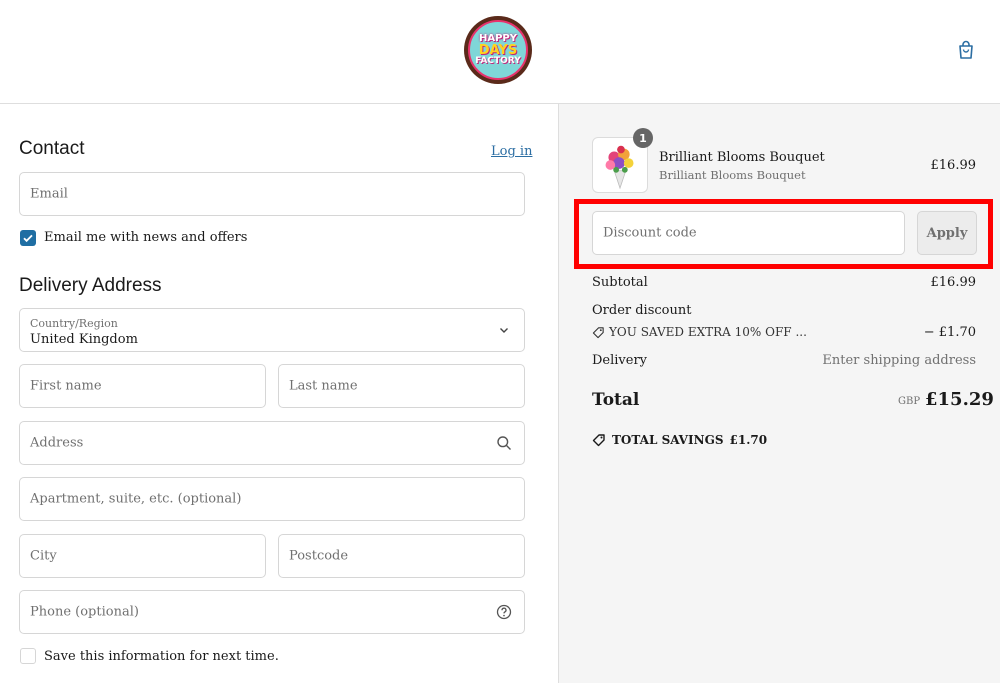  I want to click on product-variant: Brilliant Blooms Bouquet, so click(732, 175).